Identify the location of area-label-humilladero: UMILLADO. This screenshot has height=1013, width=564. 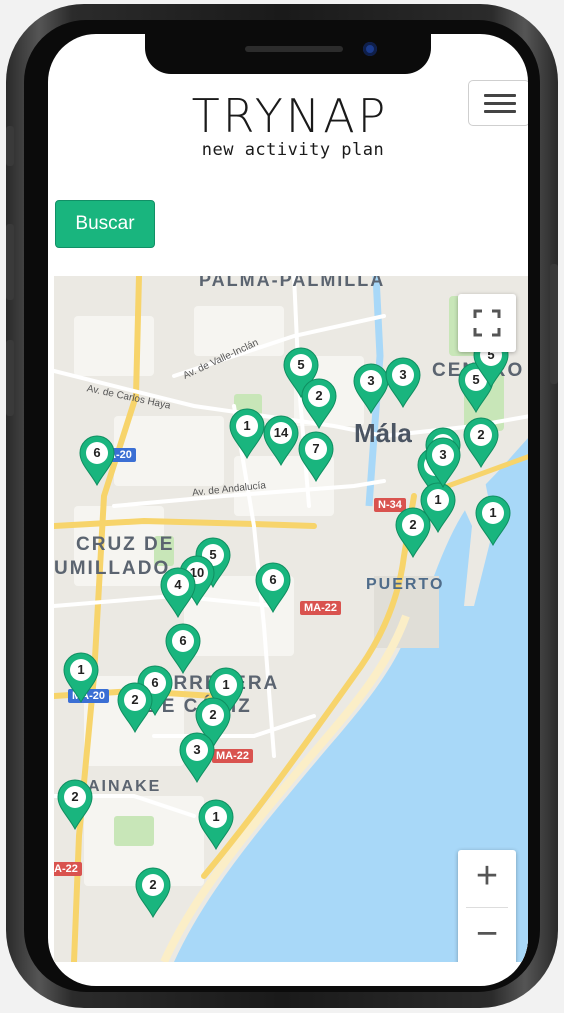
(112, 568).